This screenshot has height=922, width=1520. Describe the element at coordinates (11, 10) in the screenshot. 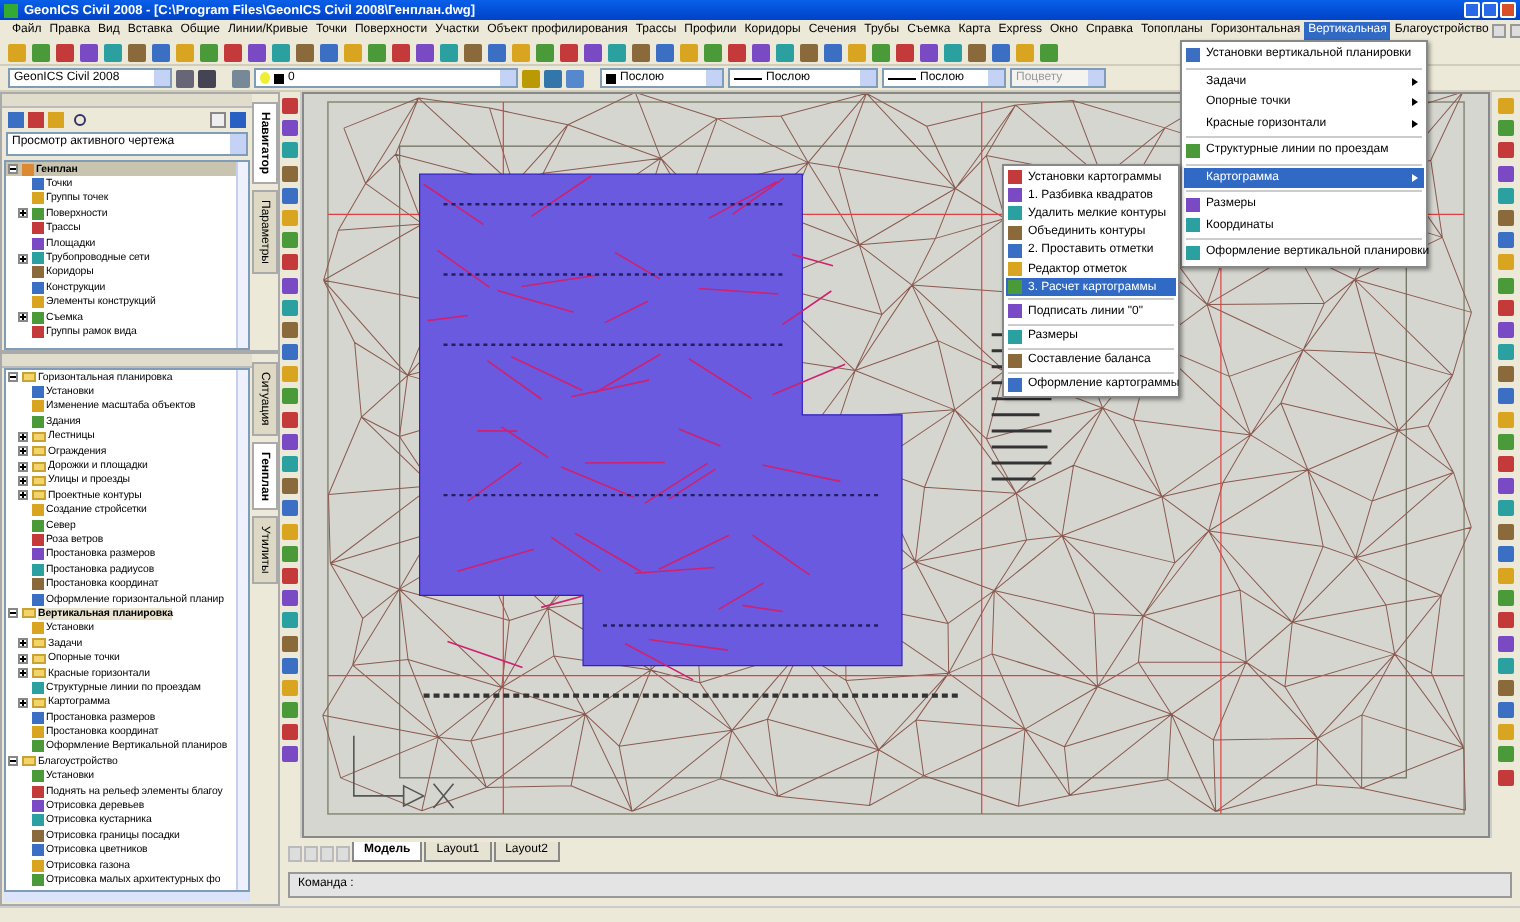

I see `app-icon` at that location.